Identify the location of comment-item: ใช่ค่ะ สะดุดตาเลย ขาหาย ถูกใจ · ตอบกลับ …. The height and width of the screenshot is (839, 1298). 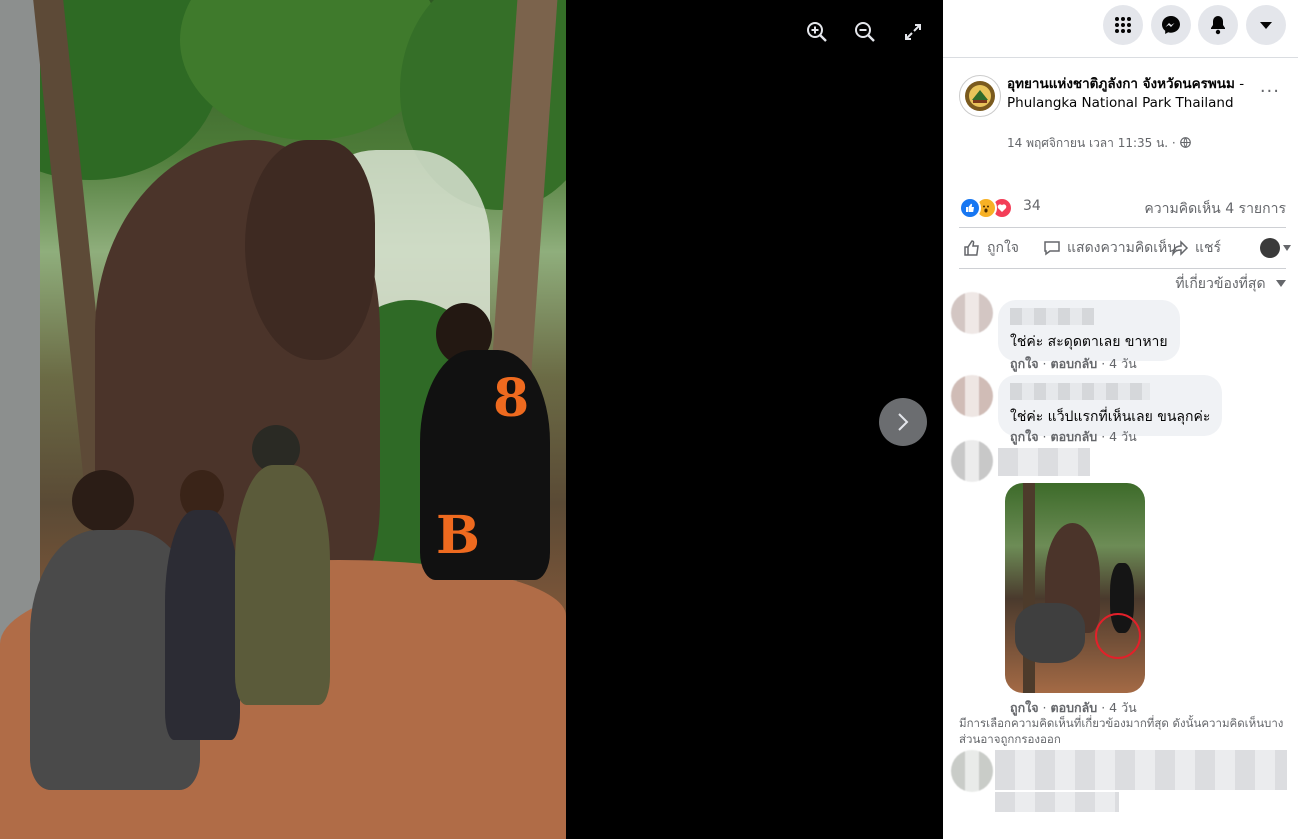
(1120, 332).